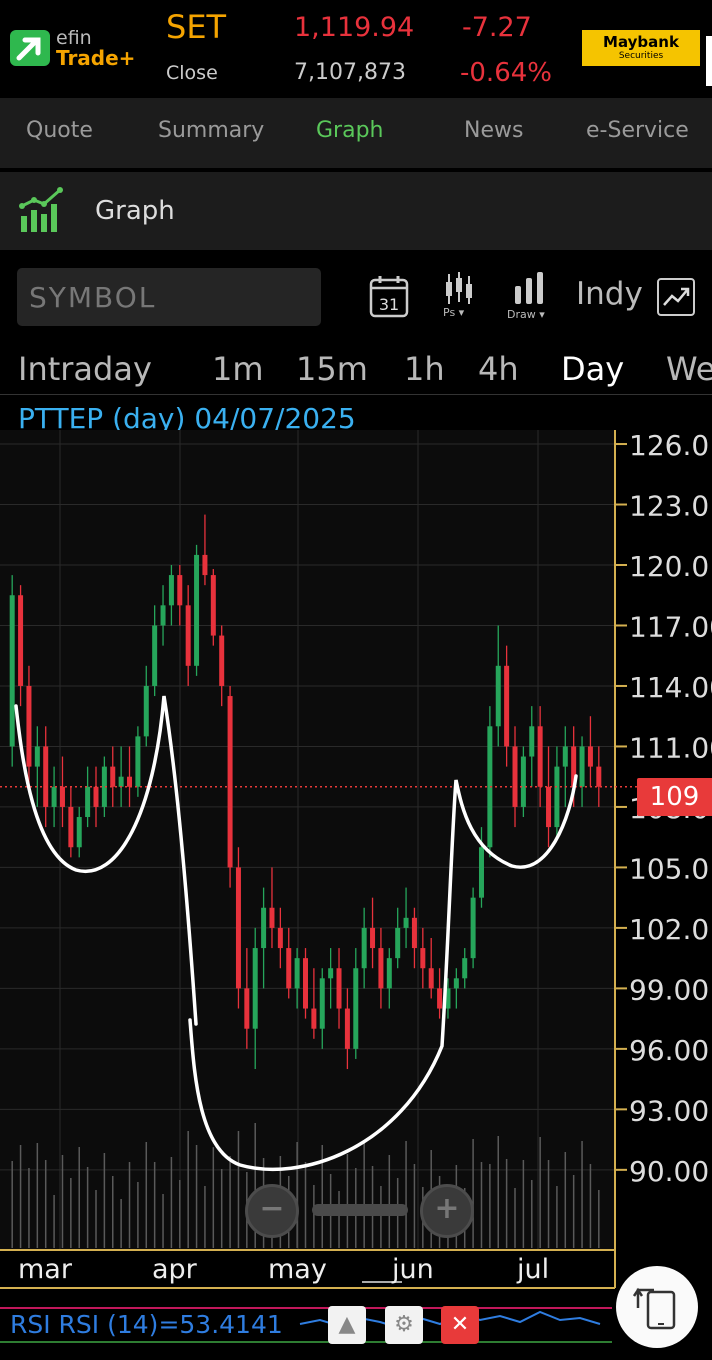  I want to click on indicator-label: Indy, so click(609, 294).